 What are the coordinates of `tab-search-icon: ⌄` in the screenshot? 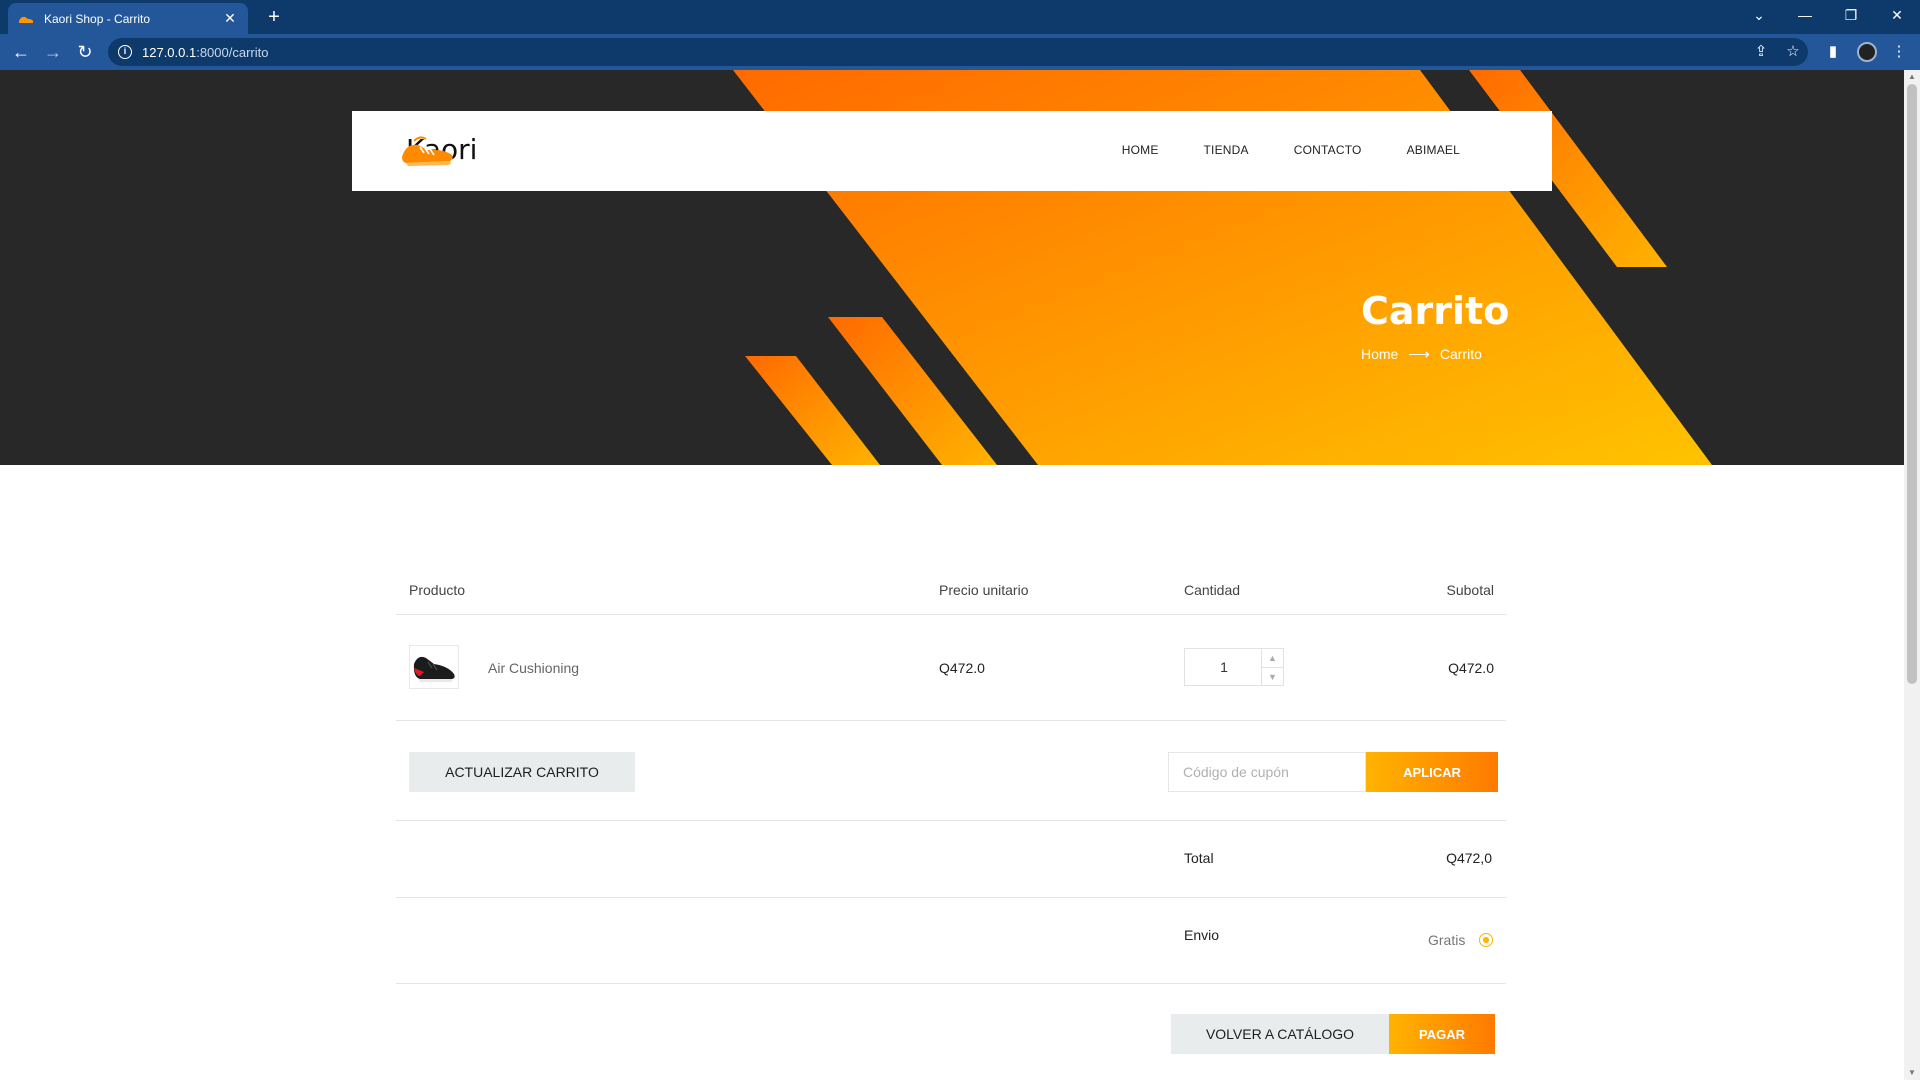 It's located at (1759, 15).